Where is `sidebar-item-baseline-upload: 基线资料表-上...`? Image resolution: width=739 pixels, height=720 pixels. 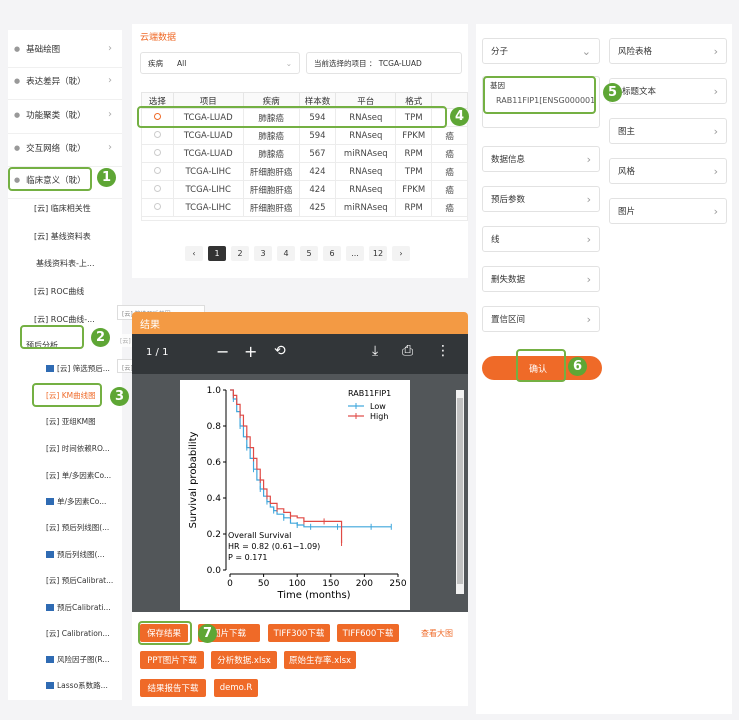 sidebar-item-baseline-upload: 基线资料表-上... is located at coordinates (65, 263).